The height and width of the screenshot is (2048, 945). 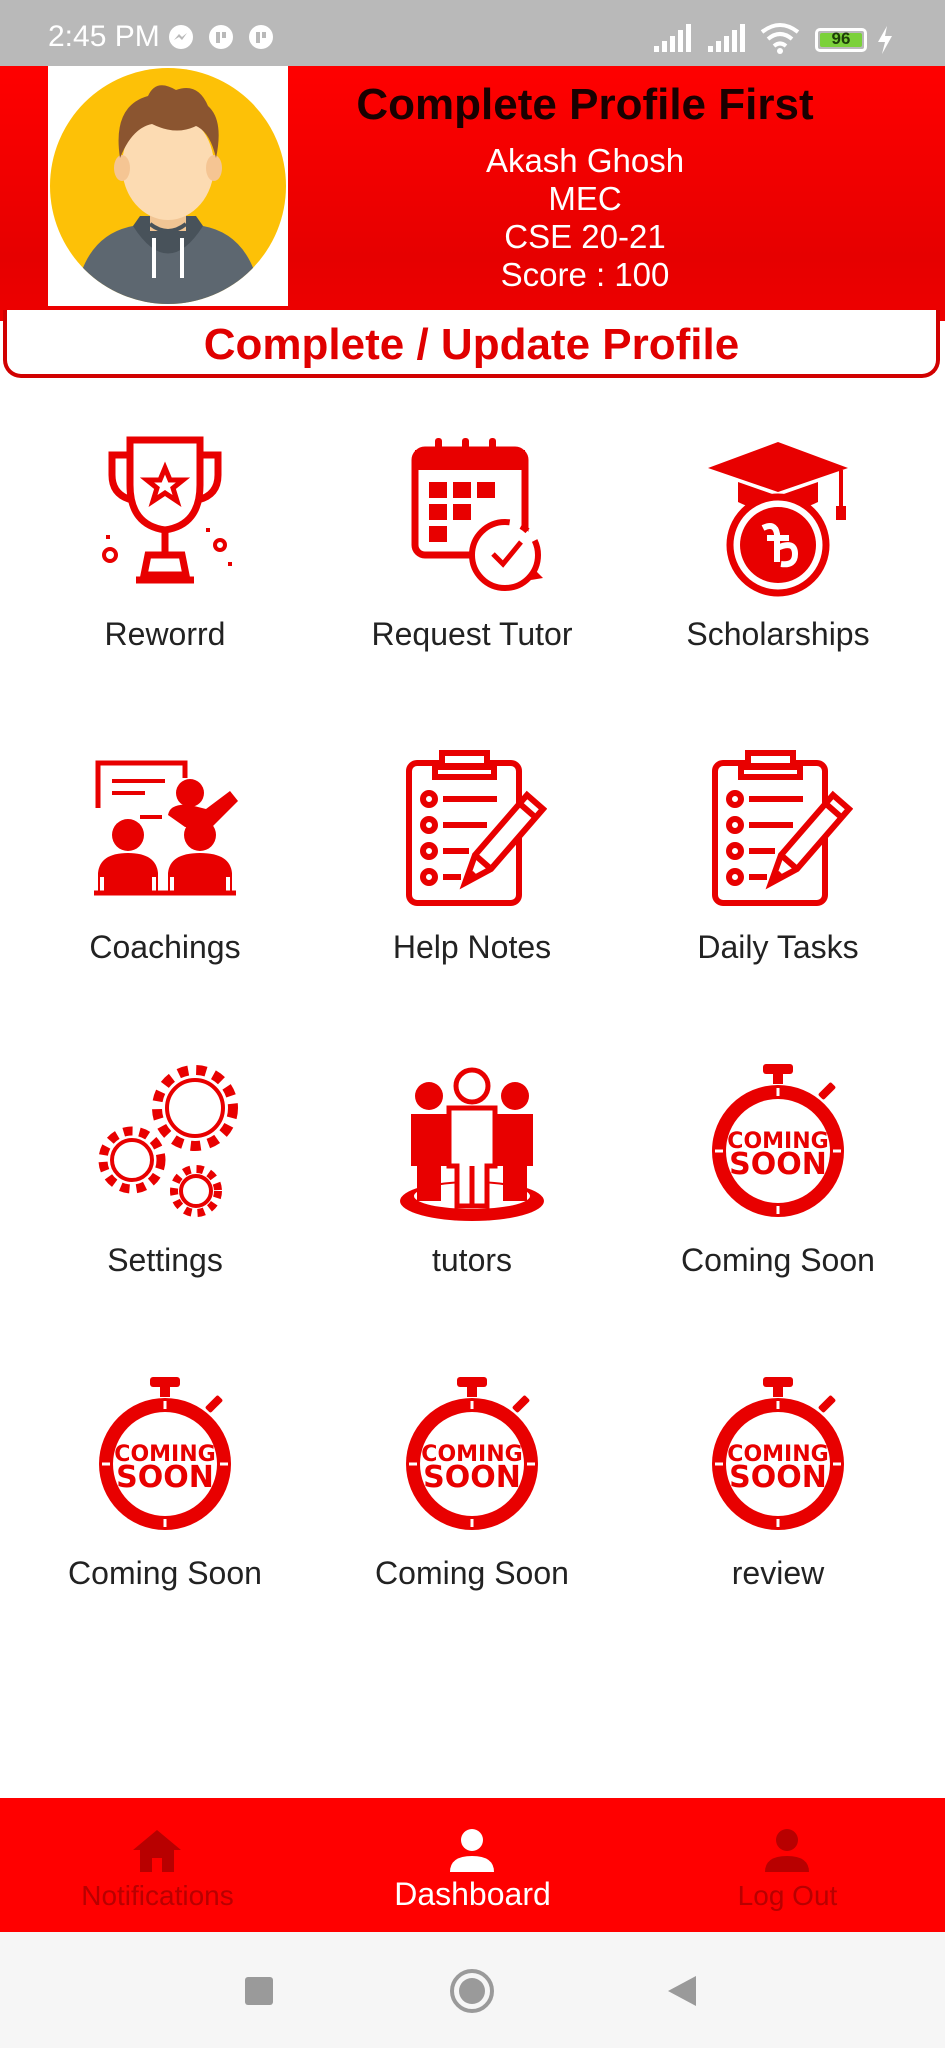 What do you see at coordinates (787, 1895) in the screenshot?
I see `nav-label: Log Out` at bounding box center [787, 1895].